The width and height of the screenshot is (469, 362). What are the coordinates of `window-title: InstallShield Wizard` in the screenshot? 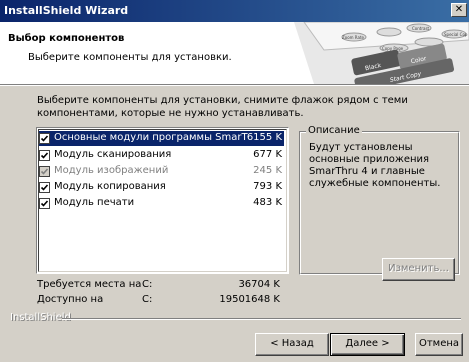 It's located at (66, 10).